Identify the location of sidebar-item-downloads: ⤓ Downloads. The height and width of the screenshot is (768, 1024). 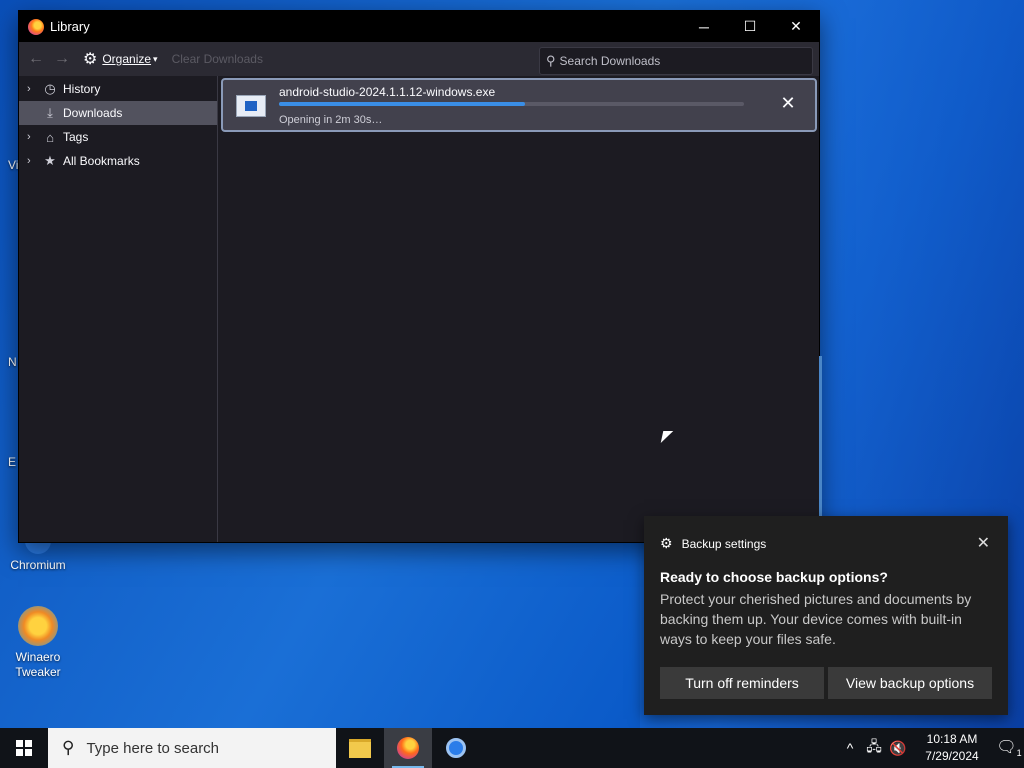
(118, 113).